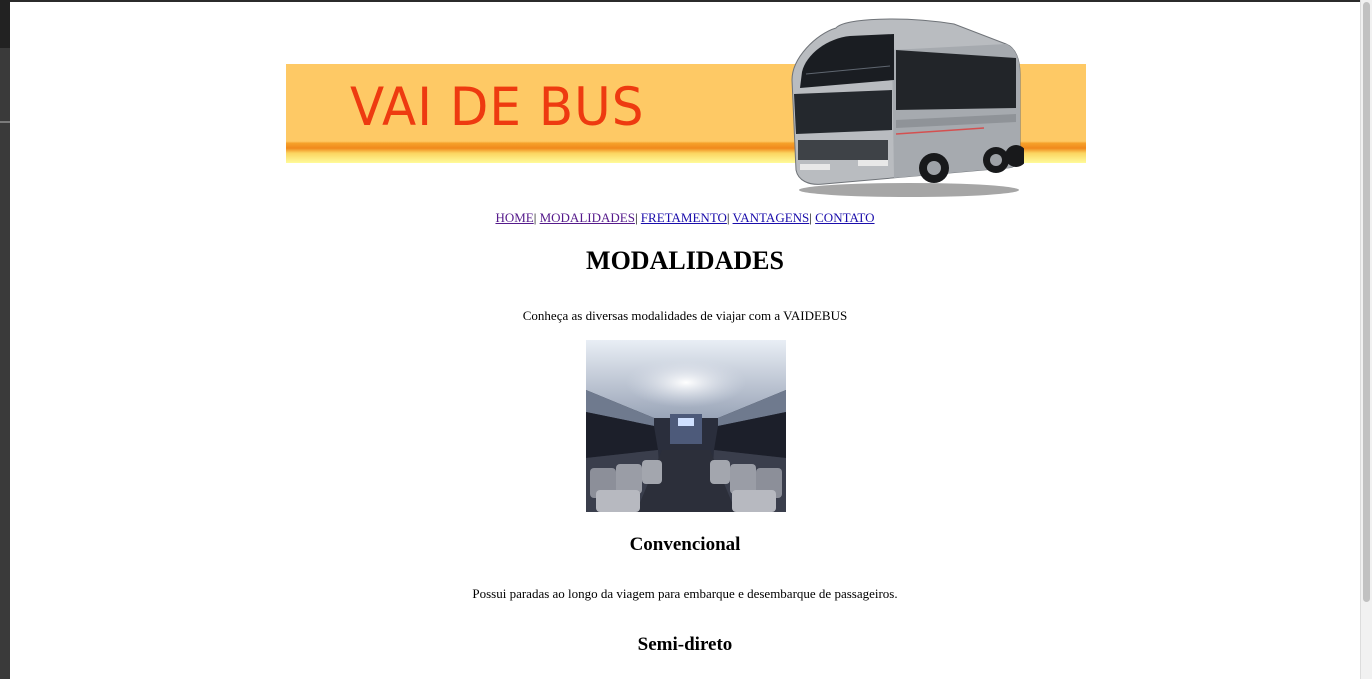 The image size is (1372, 679). I want to click on window-edge-left, so click(5, 339).